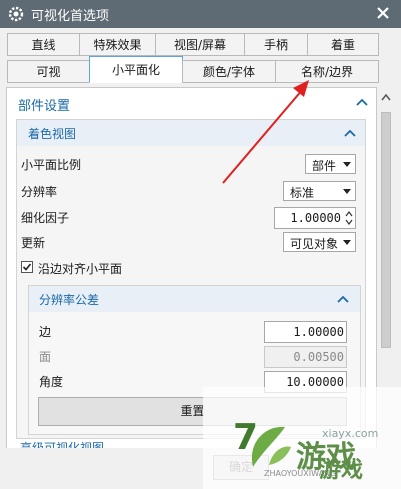 This screenshot has height=489, width=401. Describe the element at coordinates (262, 442) in the screenshot. I see `watermark-logo-icon: 7` at that location.